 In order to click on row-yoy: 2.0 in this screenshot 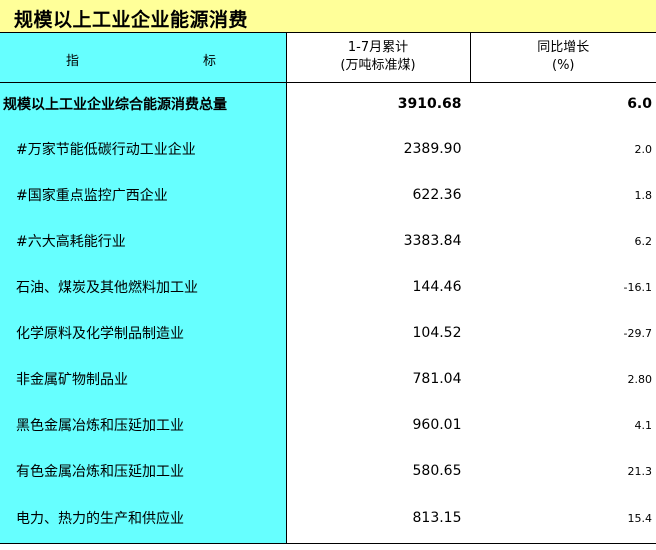, I will do `click(643, 149)`.